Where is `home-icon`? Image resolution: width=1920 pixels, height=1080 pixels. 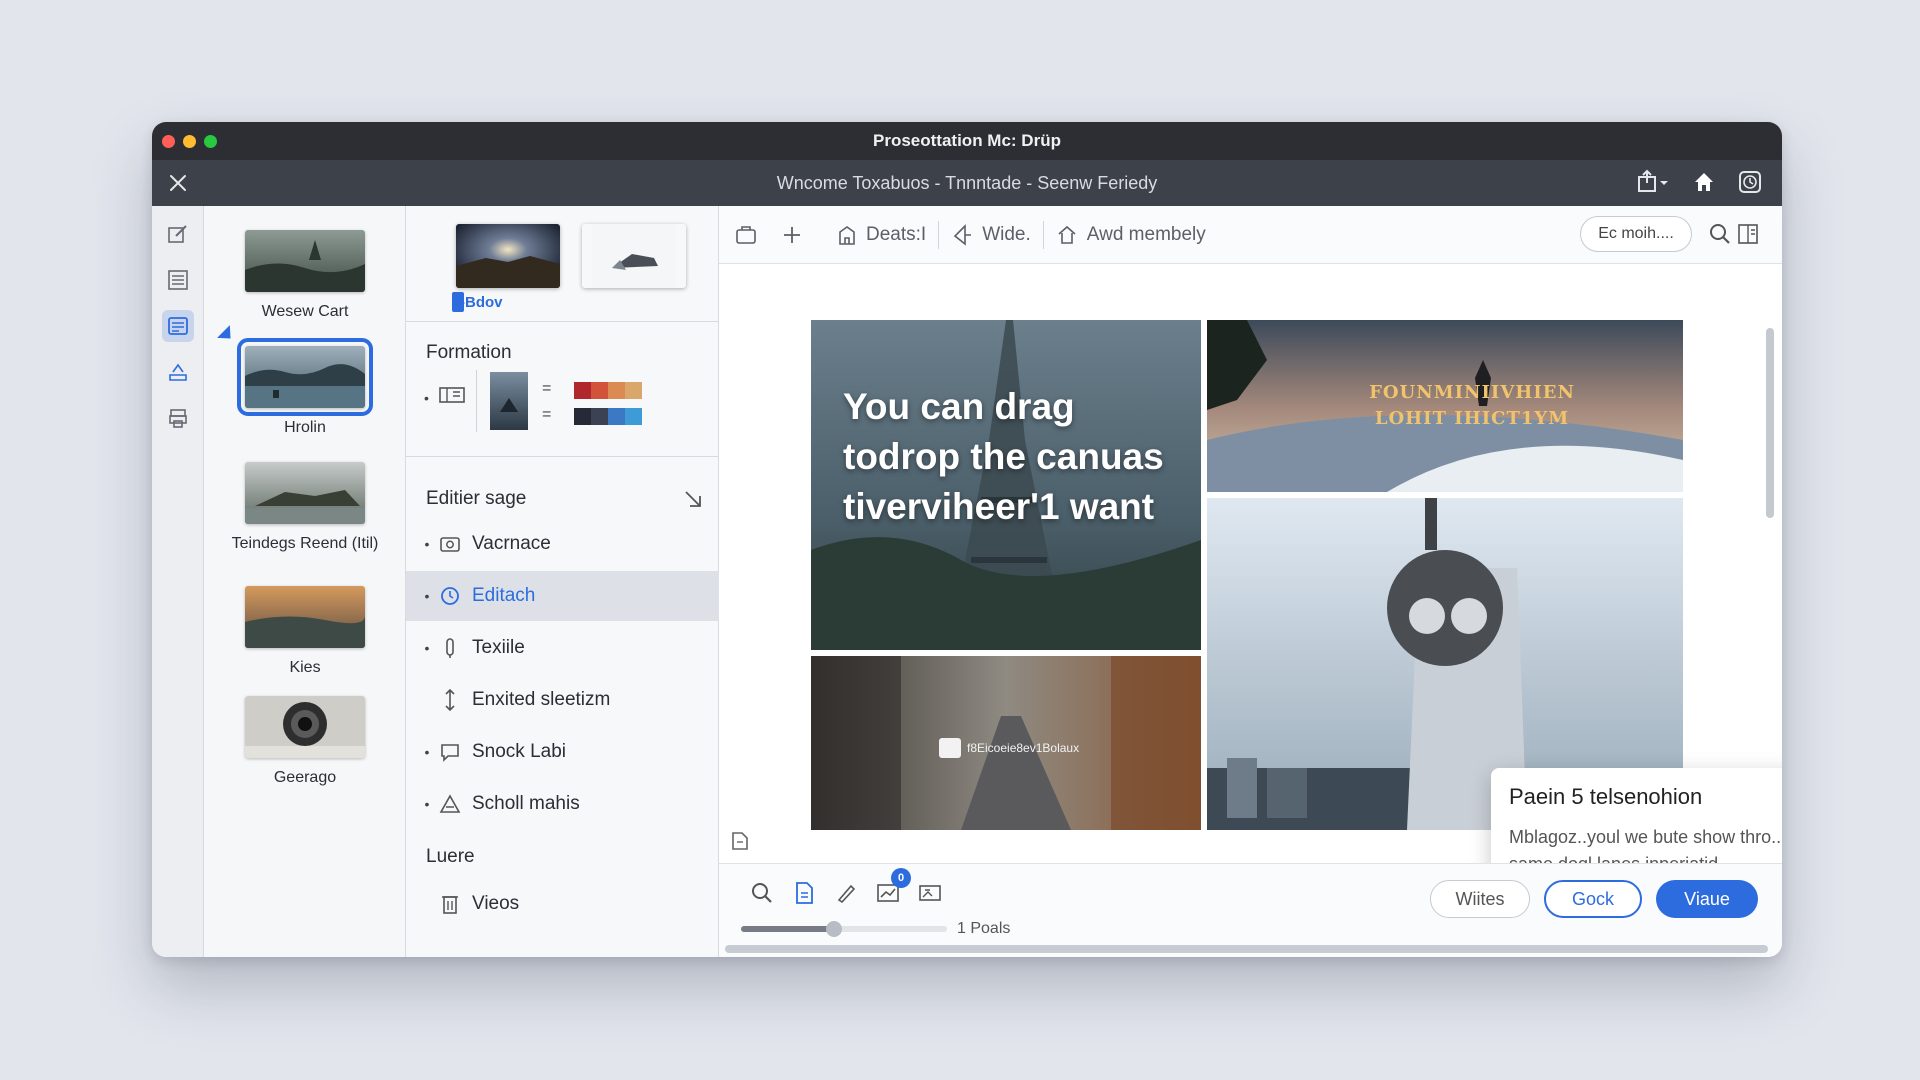
home-icon is located at coordinates (1704, 182).